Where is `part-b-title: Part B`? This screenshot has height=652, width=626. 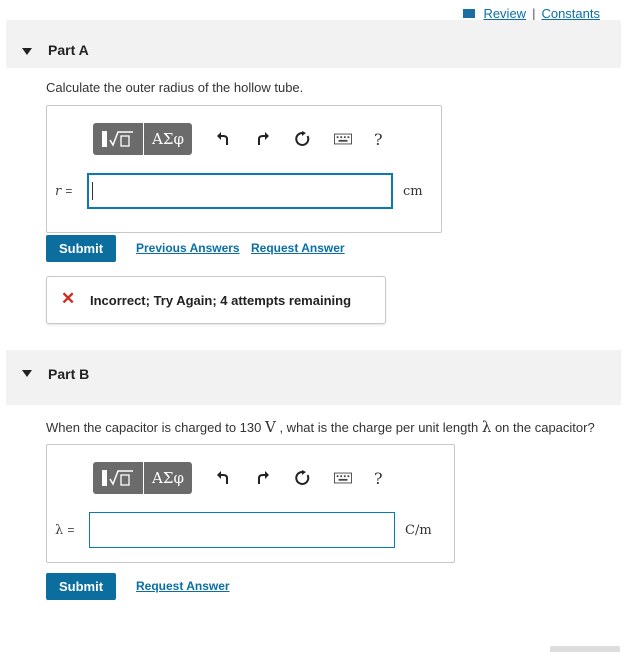 part-b-title: Part B is located at coordinates (69, 374).